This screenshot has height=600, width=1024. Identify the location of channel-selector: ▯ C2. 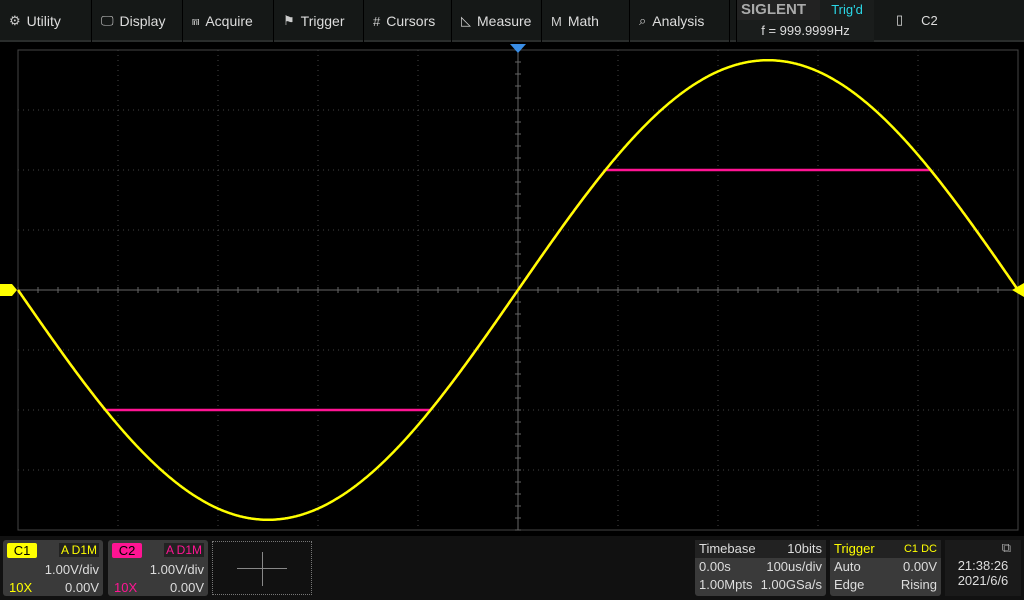
(949, 20).